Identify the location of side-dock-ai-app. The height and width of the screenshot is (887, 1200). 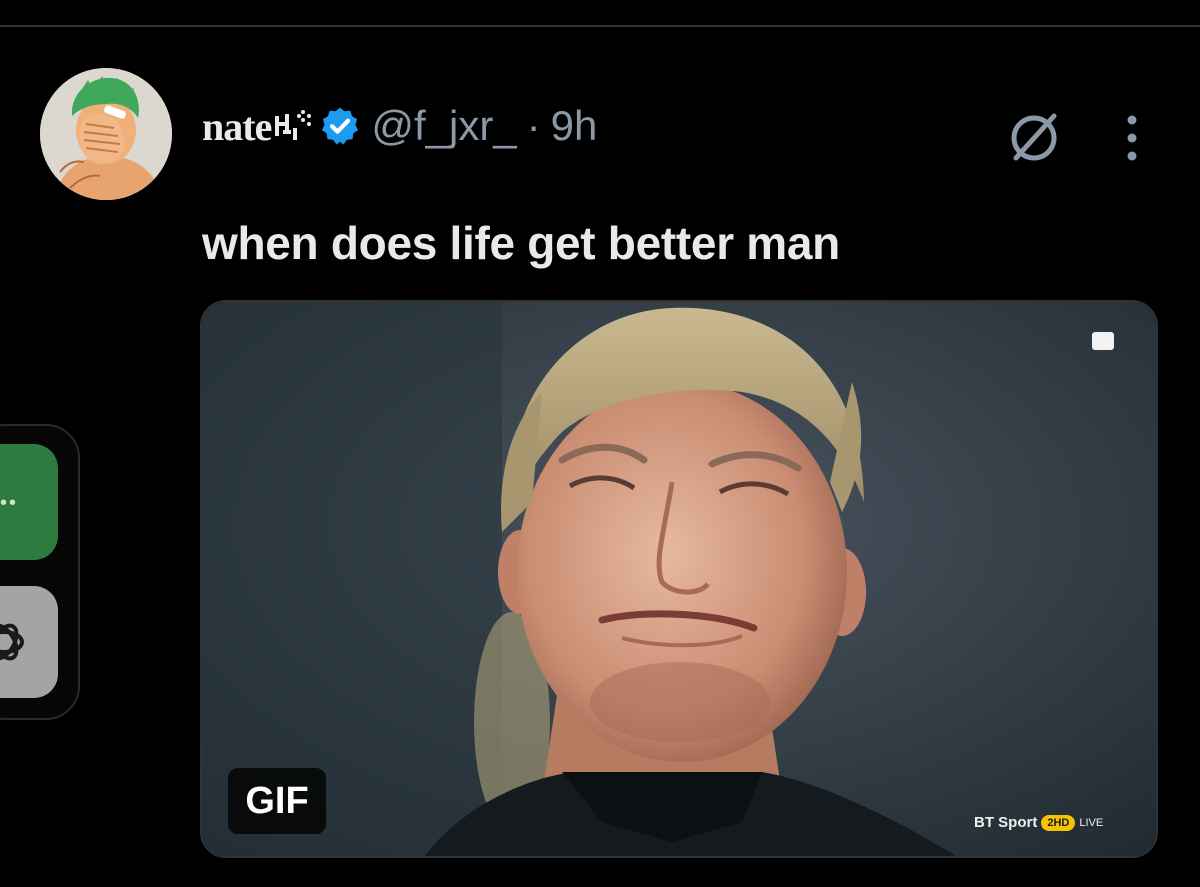
(29, 642).